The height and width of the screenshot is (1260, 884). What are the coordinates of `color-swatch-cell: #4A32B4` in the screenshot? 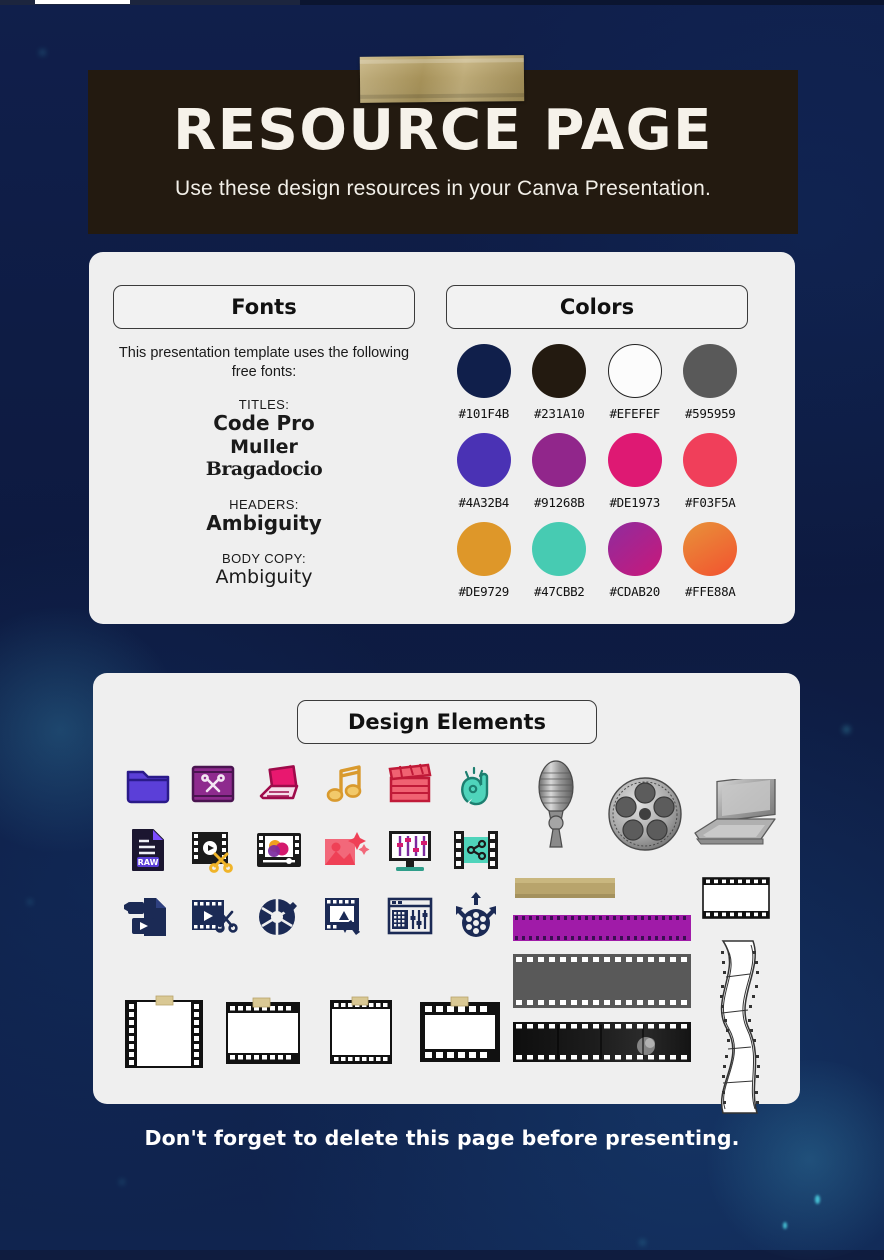 It's located at (484, 471).